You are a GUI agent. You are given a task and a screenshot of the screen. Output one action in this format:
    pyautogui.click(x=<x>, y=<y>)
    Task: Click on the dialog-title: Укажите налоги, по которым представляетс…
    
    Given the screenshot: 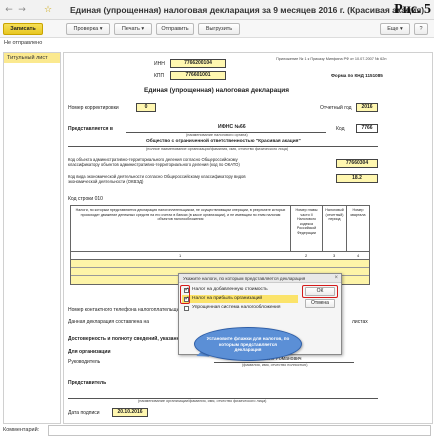 What is the action you would take?
    pyautogui.click(x=260, y=278)
    